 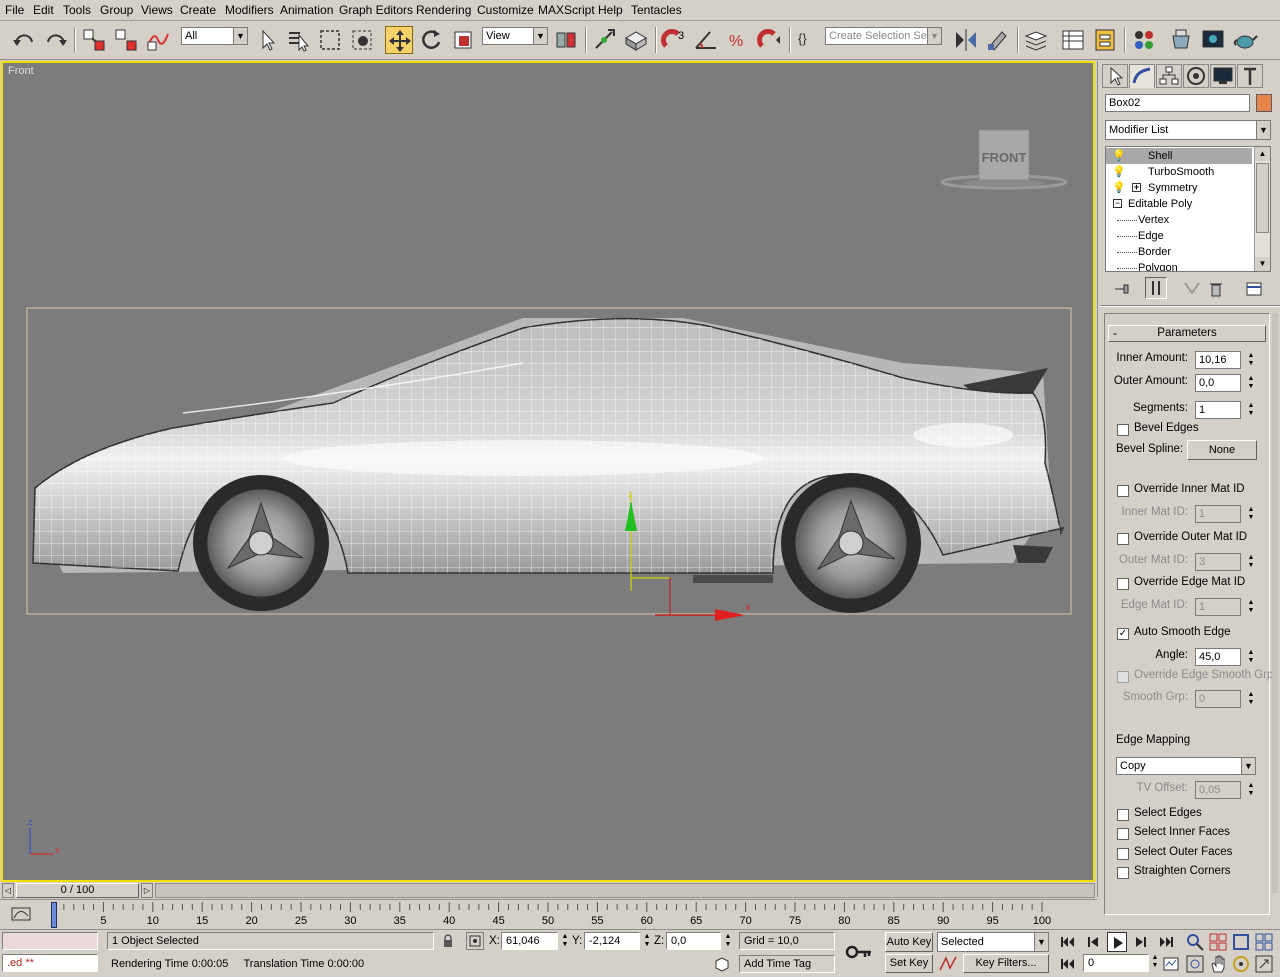 I want to click on current-frame-spinner: ▲ ▼, so click(x=1155, y=963).